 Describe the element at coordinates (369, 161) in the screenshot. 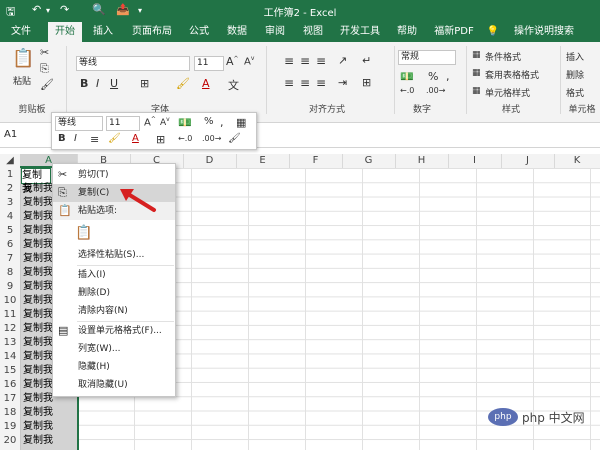

I see `column-header-G: G` at that location.